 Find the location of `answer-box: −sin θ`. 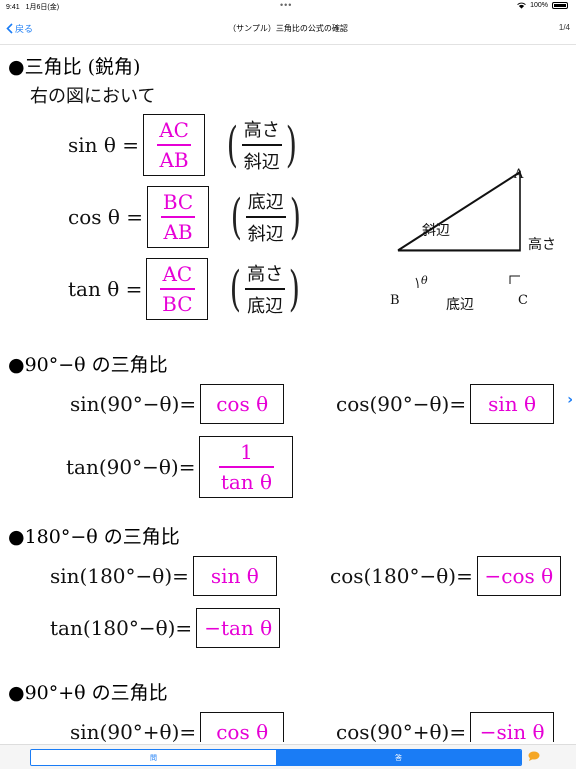

answer-box: −sin θ is located at coordinates (512, 727).